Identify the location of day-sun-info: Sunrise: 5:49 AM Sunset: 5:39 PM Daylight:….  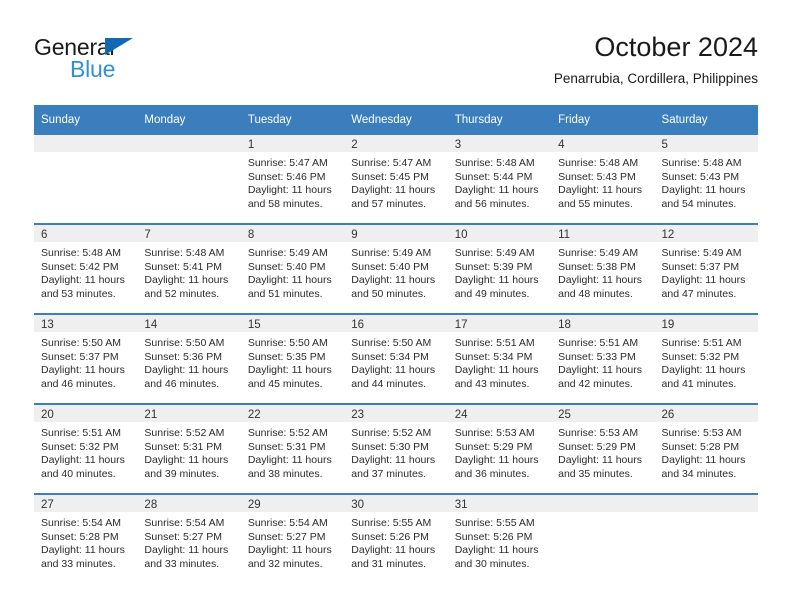
(499, 271).